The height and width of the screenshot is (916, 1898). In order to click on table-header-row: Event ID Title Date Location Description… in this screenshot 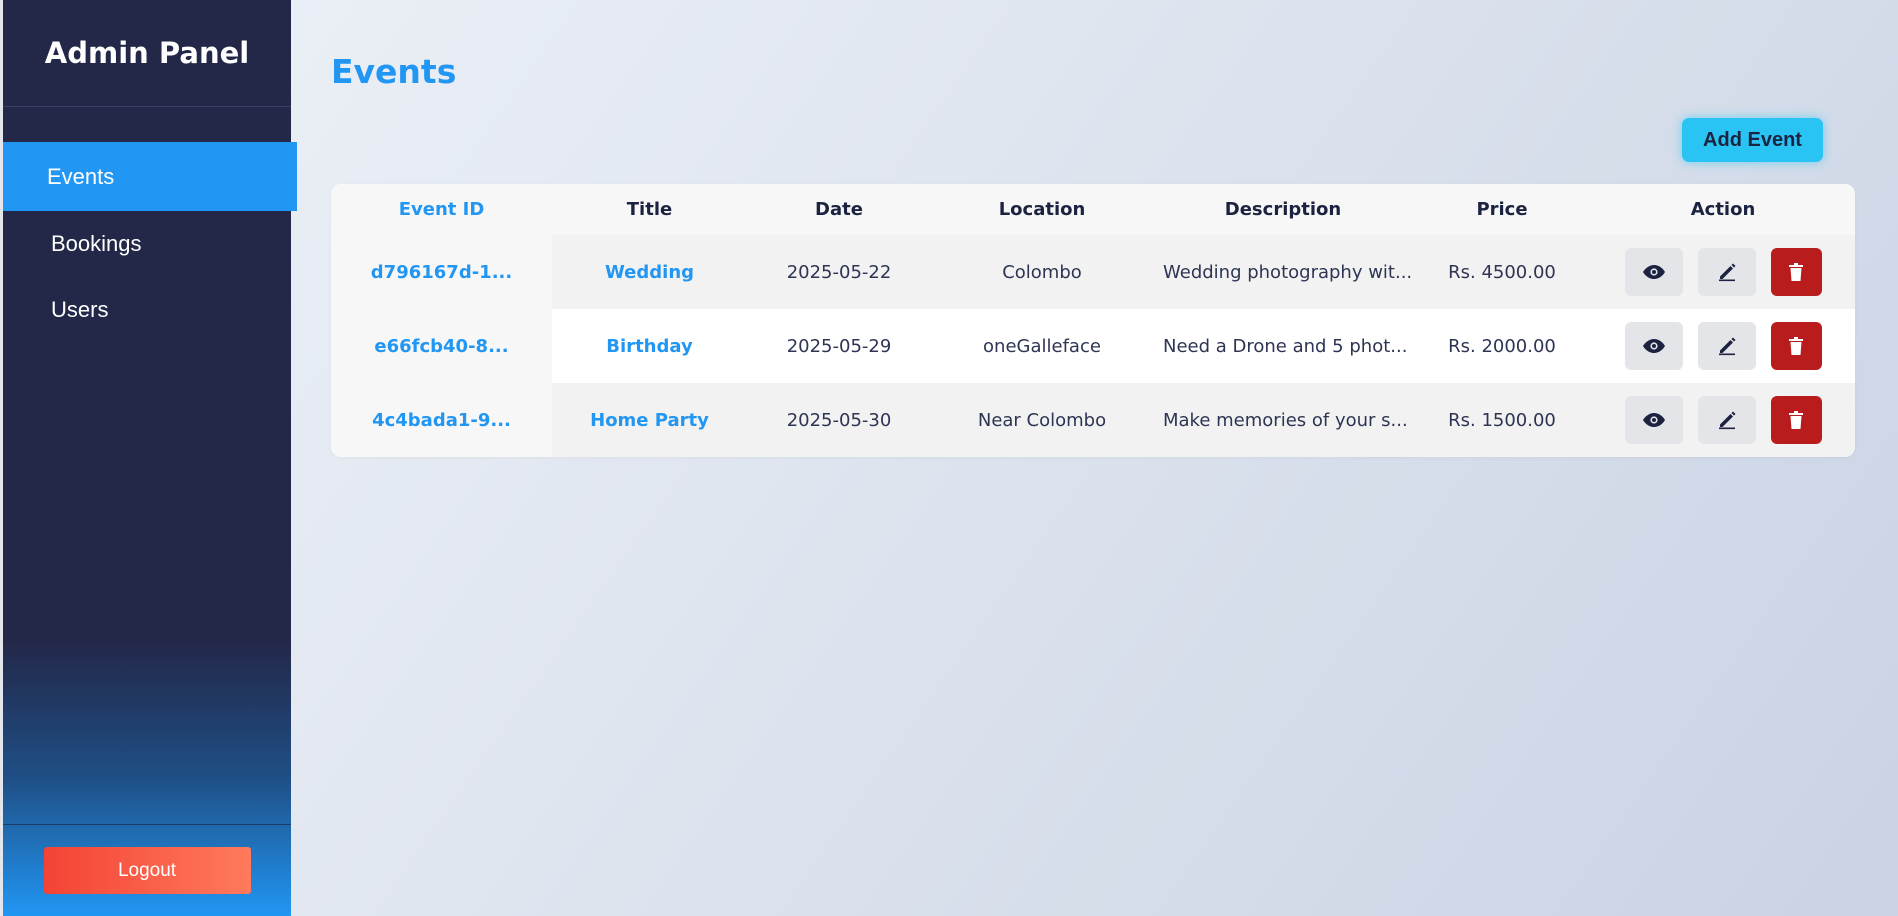, I will do `click(1093, 209)`.